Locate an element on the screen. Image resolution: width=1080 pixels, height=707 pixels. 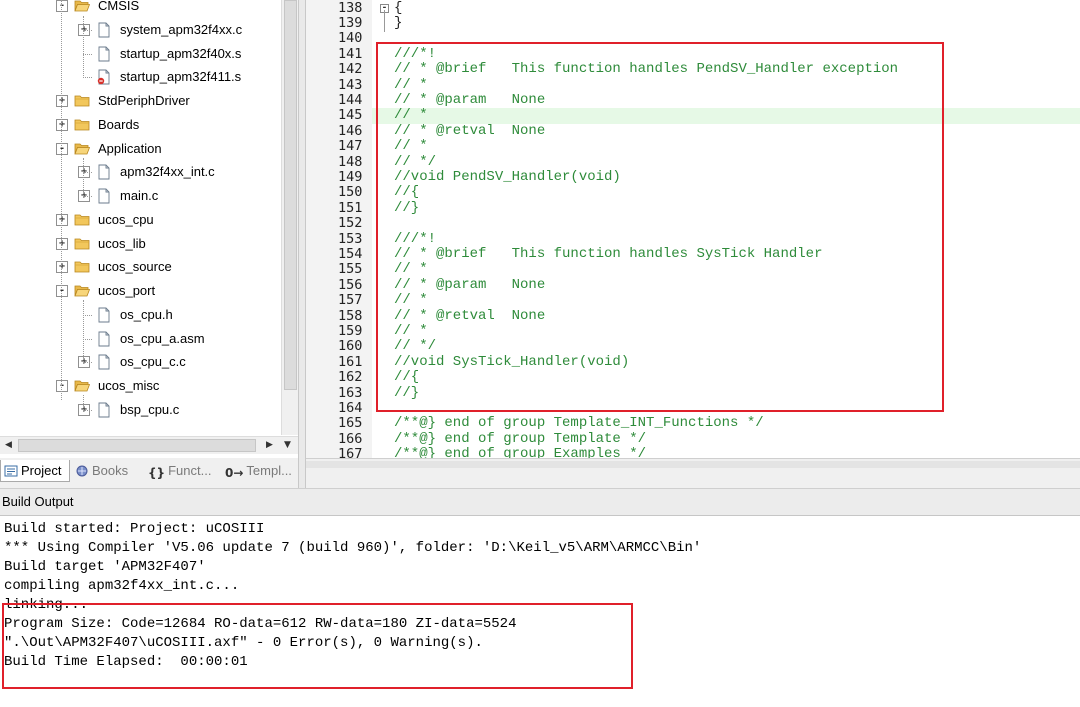
tree-item-label: ucos_lib is located at coordinates (122, 243).